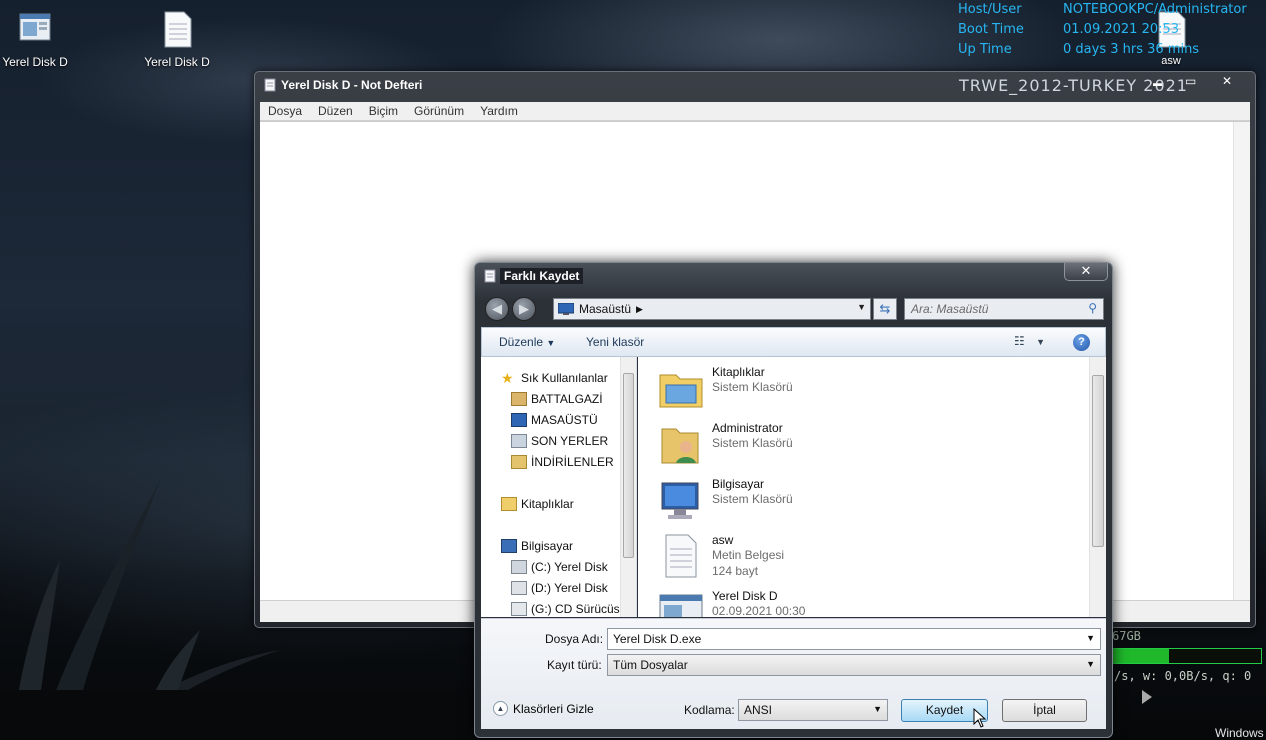 Image resolution: width=1266 pixels, height=740 pixels. I want to click on file-detail: Sistem Klasörü, so click(752, 443).